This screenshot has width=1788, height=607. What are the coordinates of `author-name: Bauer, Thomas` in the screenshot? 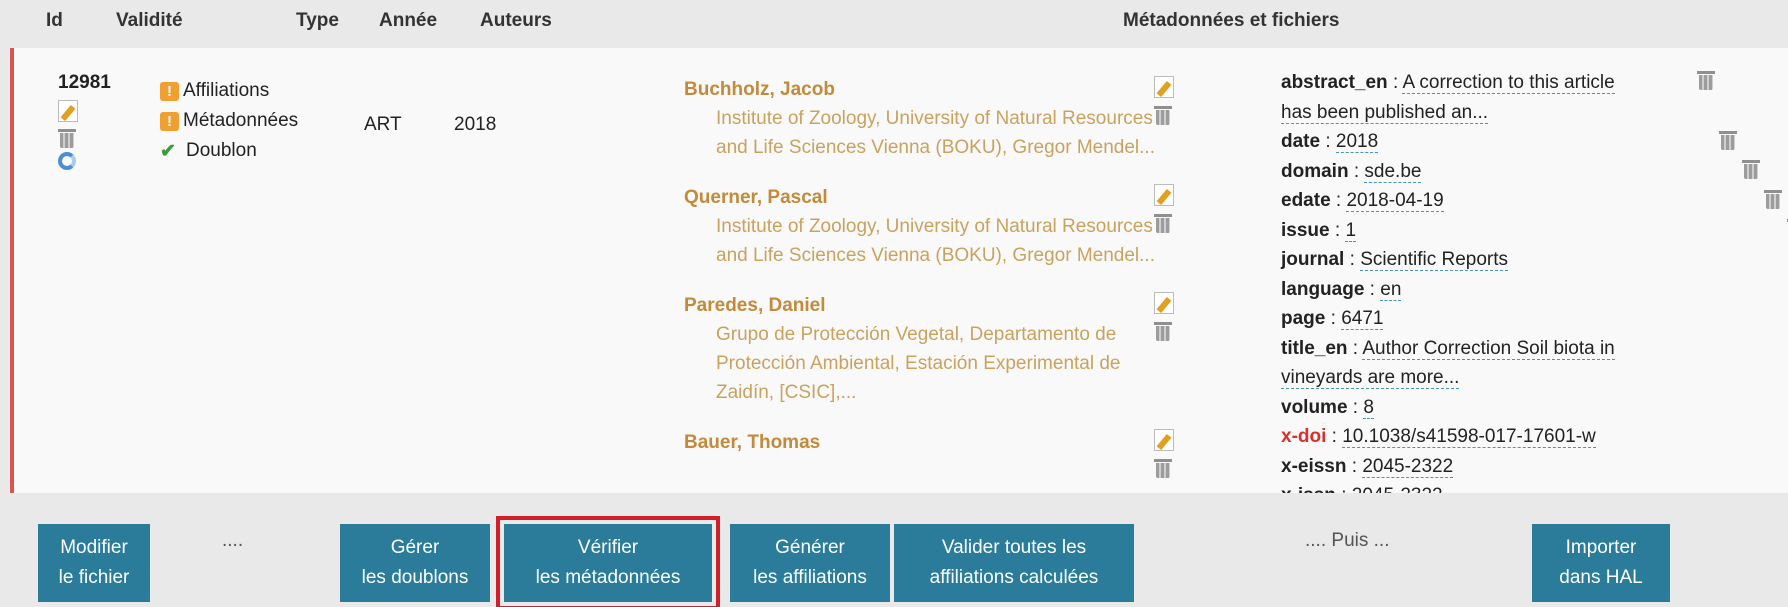 It's located at (944, 443).